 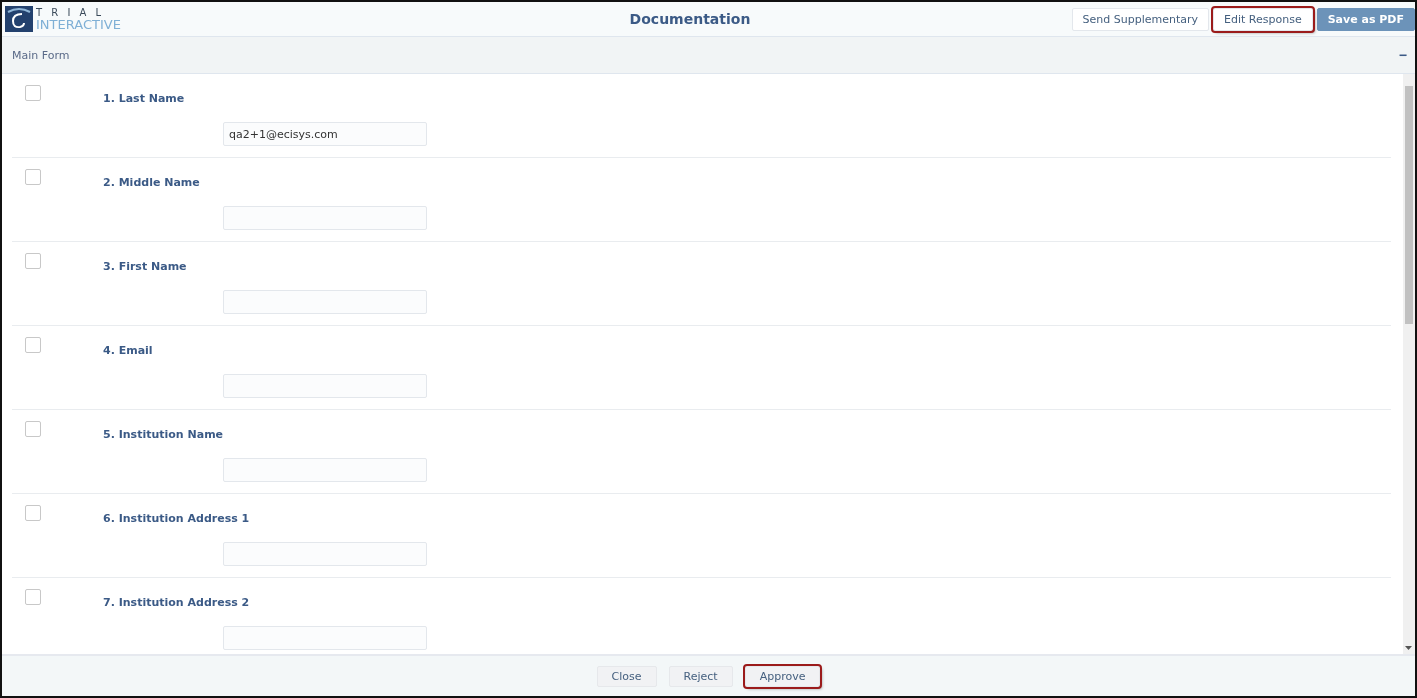 I want to click on field-label: 7. Institution Address 2, so click(x=177, y=602).